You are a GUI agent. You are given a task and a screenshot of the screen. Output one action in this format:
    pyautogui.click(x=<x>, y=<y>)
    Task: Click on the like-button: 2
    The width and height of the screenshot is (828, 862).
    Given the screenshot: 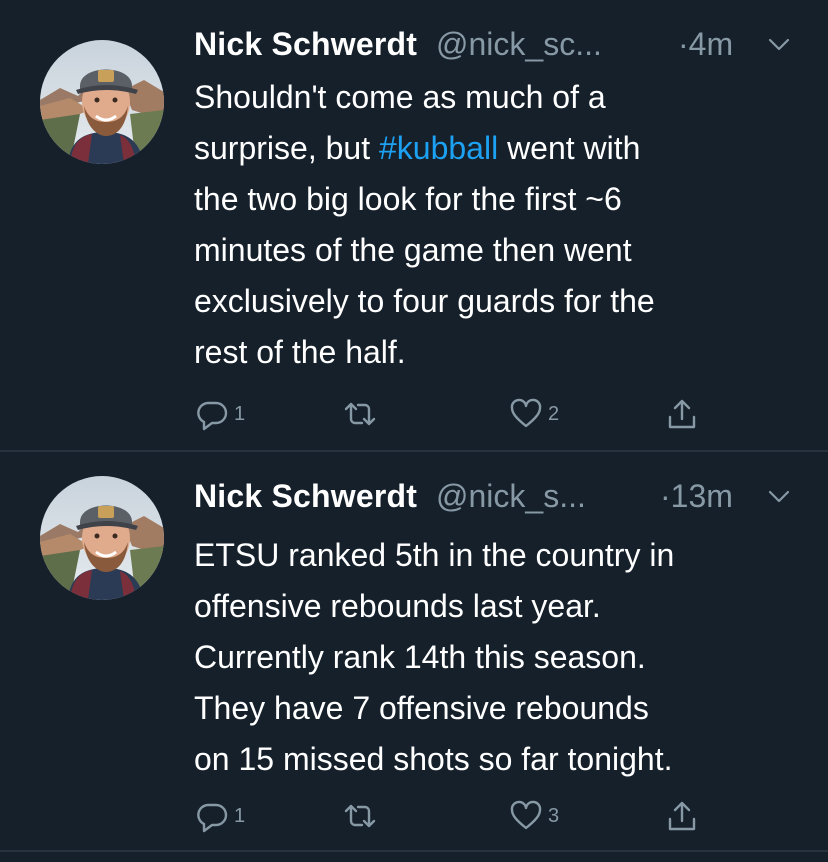 What is the action you would take?
    pyautogui.click(x=533, y=414)
    